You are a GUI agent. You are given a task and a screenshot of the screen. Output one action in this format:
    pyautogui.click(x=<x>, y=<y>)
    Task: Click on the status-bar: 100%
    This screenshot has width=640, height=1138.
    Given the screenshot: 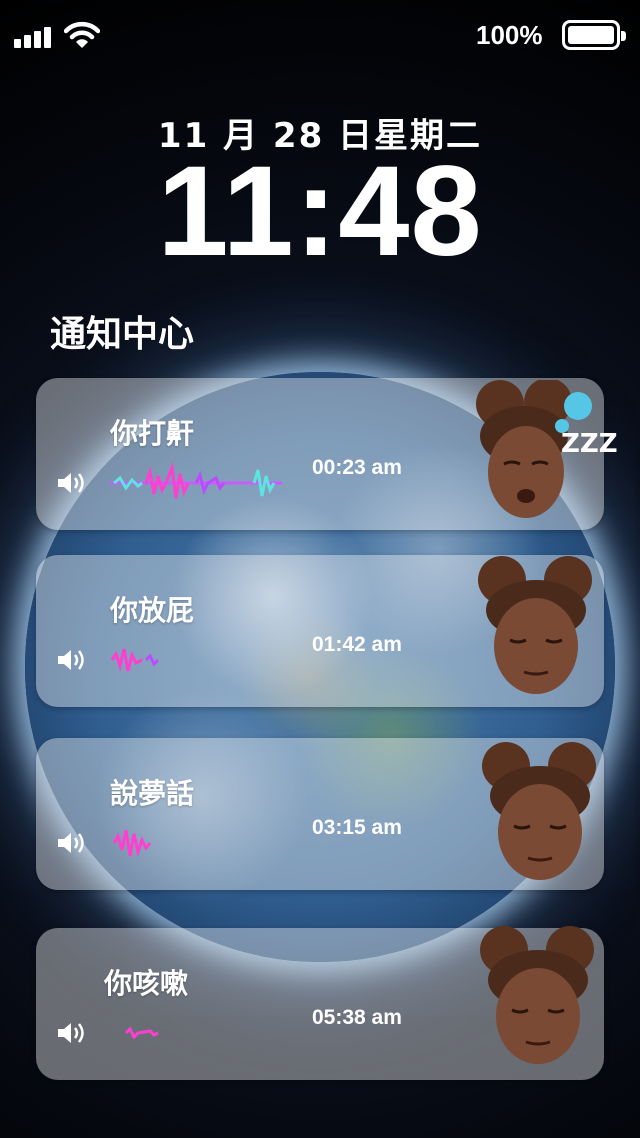 What is the action you would take?
    pyautogui.click(x=320, y=36)
    